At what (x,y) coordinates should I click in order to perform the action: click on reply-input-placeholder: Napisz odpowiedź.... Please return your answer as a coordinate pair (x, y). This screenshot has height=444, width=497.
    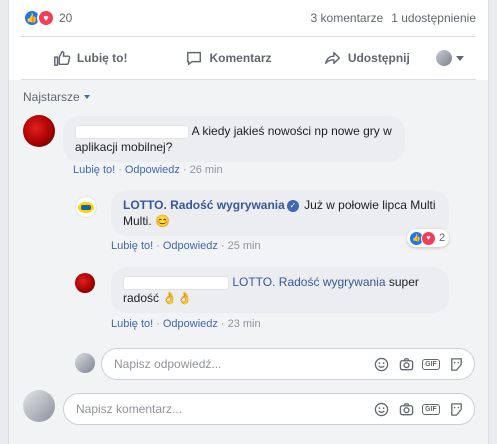
    Looking at the image, I should click on (168, 364).